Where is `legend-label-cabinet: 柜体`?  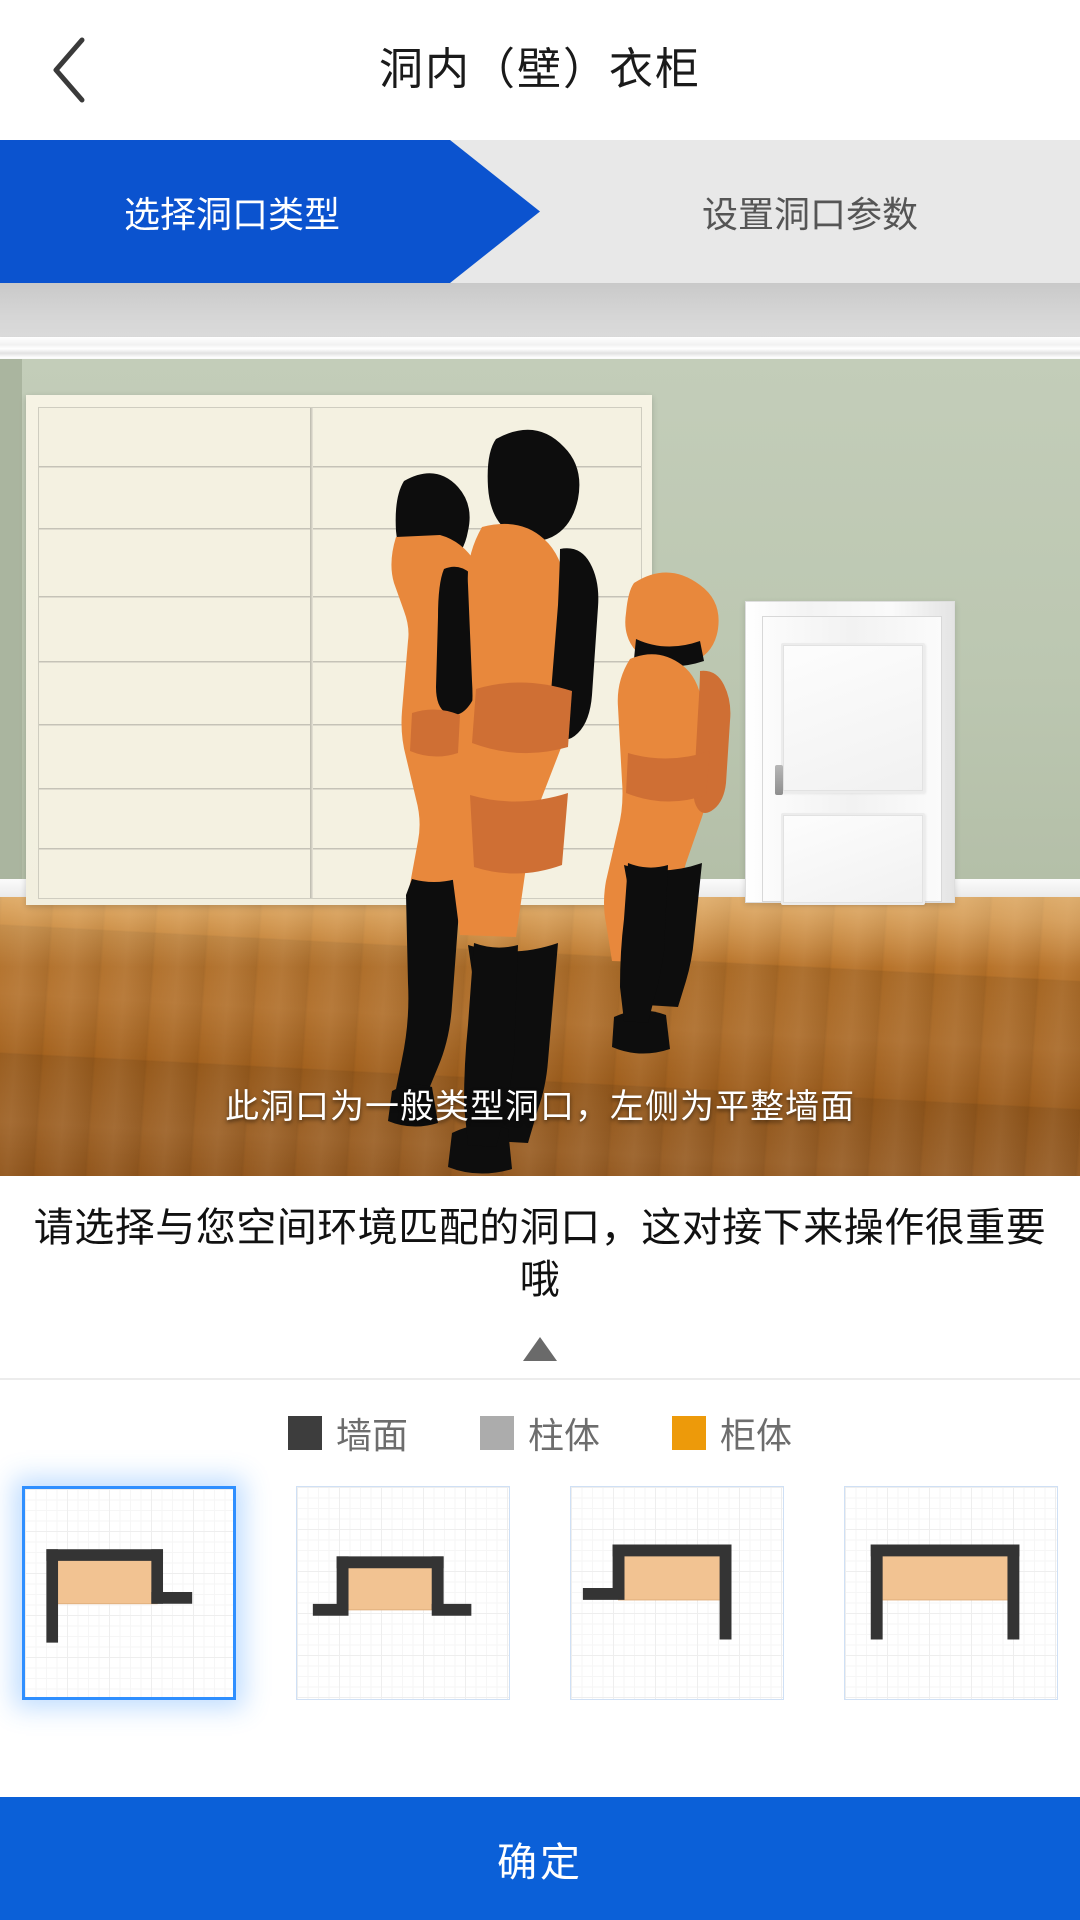
legend-label-cabinet: 柜体 is located at coordinates (756, 1435).